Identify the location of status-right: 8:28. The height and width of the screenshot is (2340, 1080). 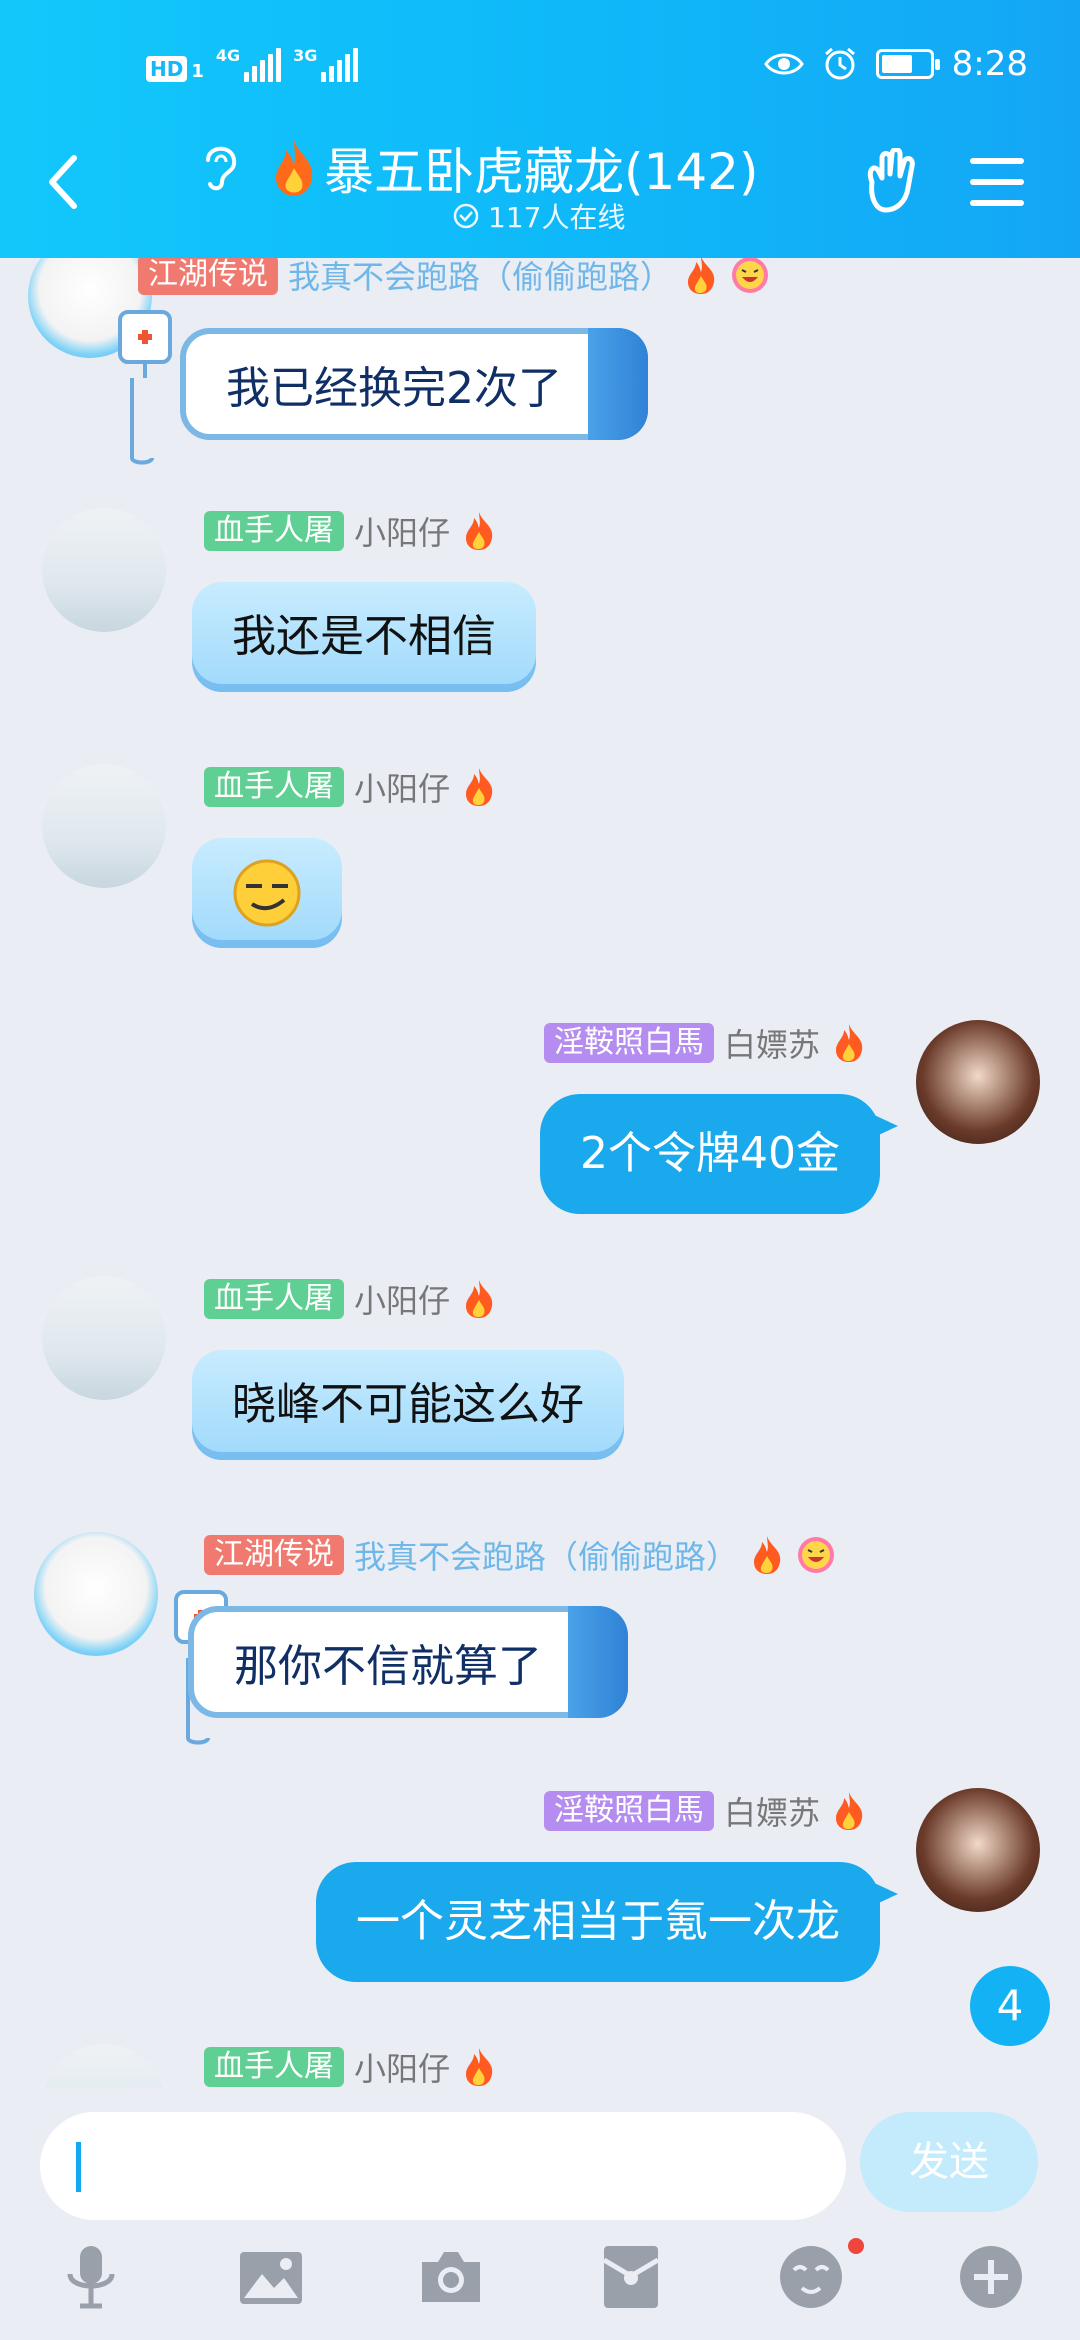
(895, 64).